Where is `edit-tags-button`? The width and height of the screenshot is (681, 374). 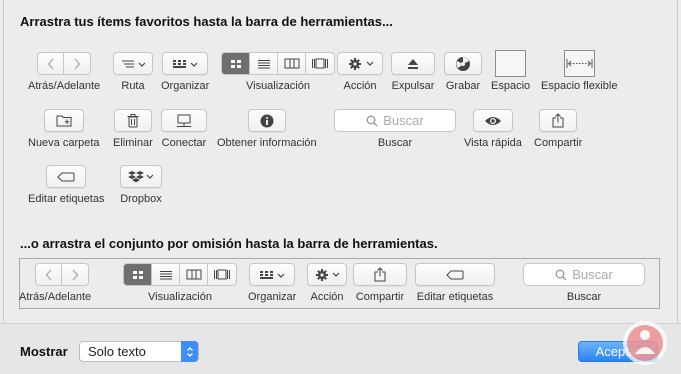 edit-tags-button is located at coordinates (66, 176).